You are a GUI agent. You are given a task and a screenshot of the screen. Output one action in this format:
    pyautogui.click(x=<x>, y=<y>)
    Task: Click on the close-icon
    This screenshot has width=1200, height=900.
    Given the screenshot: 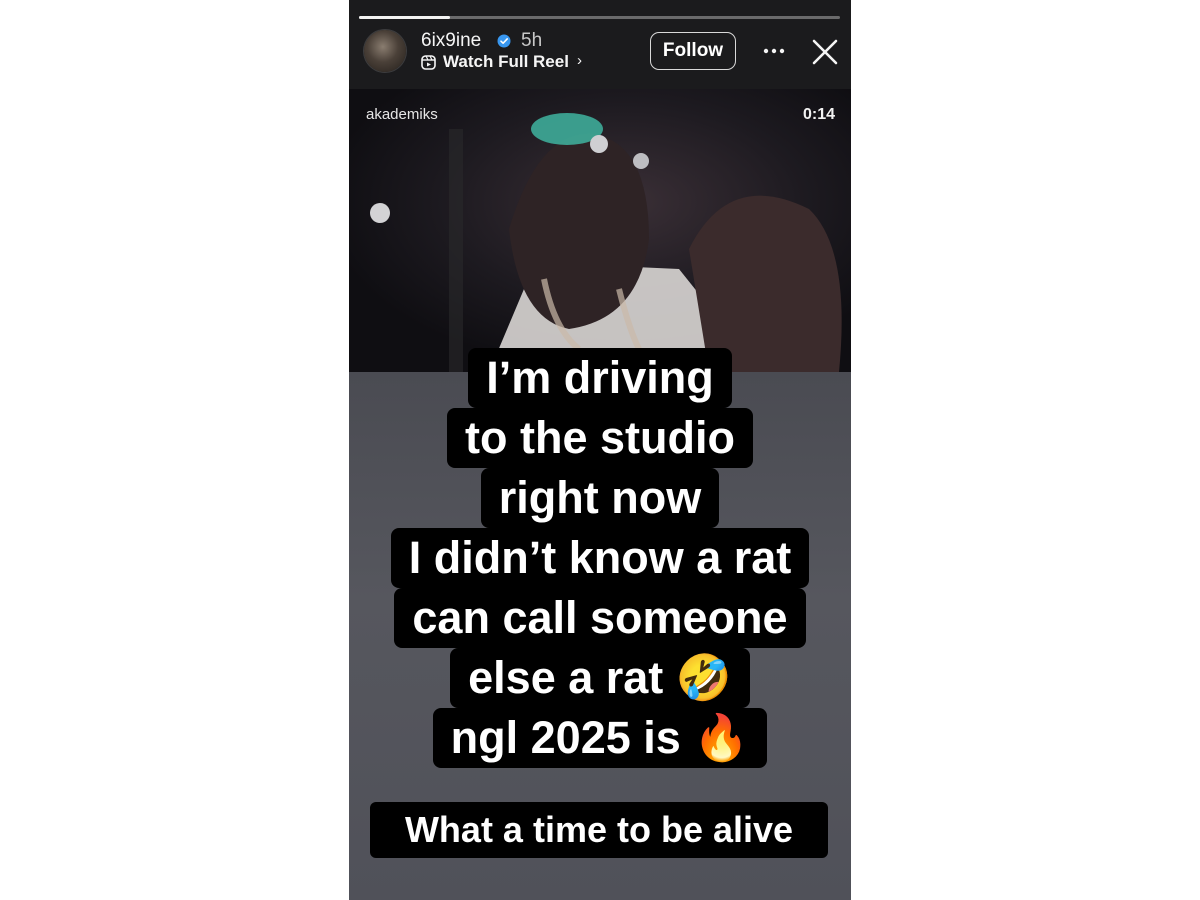 What is the action you would take?
    pyautogui.click(x=825, y=52)
    